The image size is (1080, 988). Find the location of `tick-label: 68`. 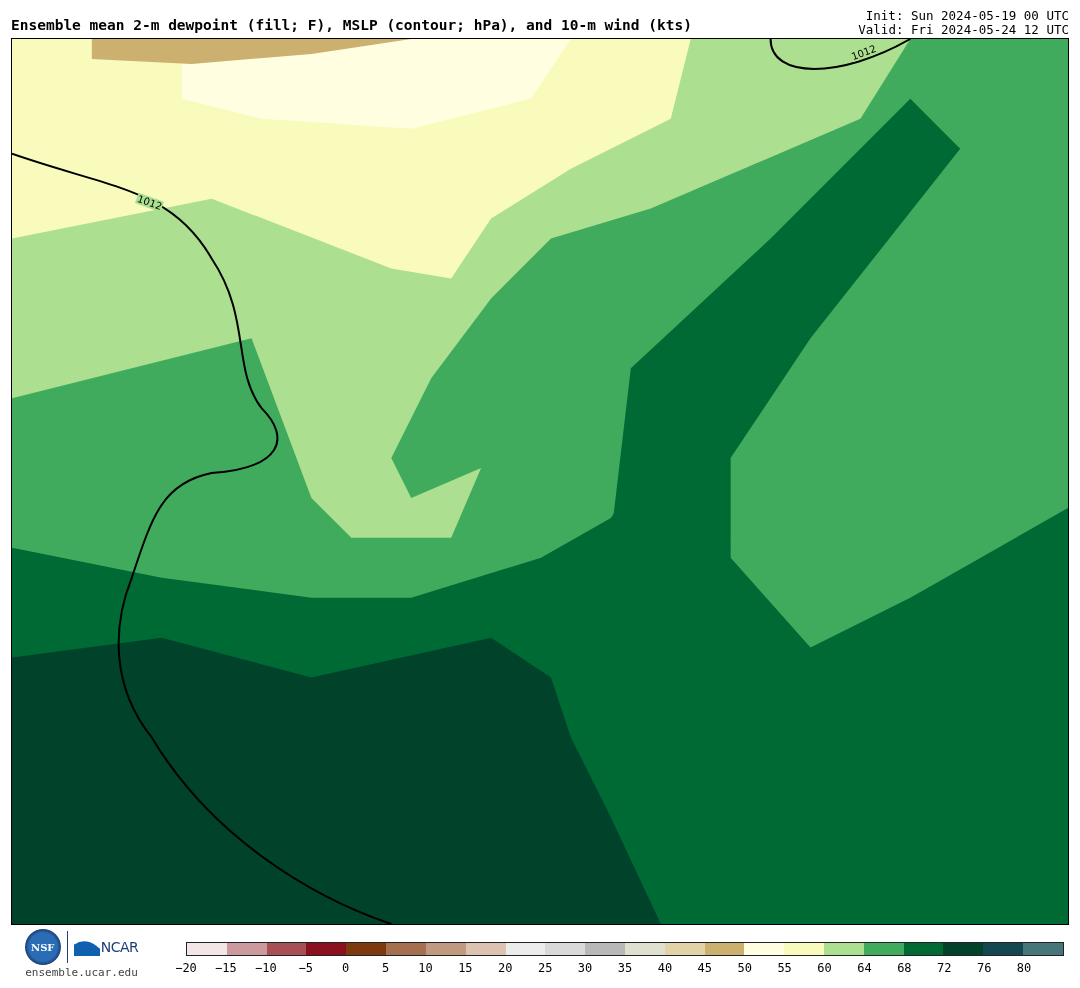

tick-label: 68 is located at coordinates (904, 968).